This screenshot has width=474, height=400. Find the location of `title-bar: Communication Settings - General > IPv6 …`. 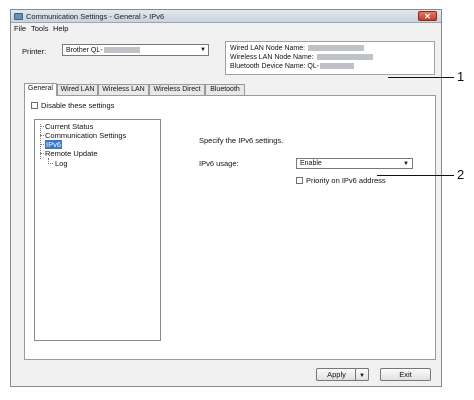

title-bar: Communication Settings - General > IPv6 … is located at coordinates (226, 16).